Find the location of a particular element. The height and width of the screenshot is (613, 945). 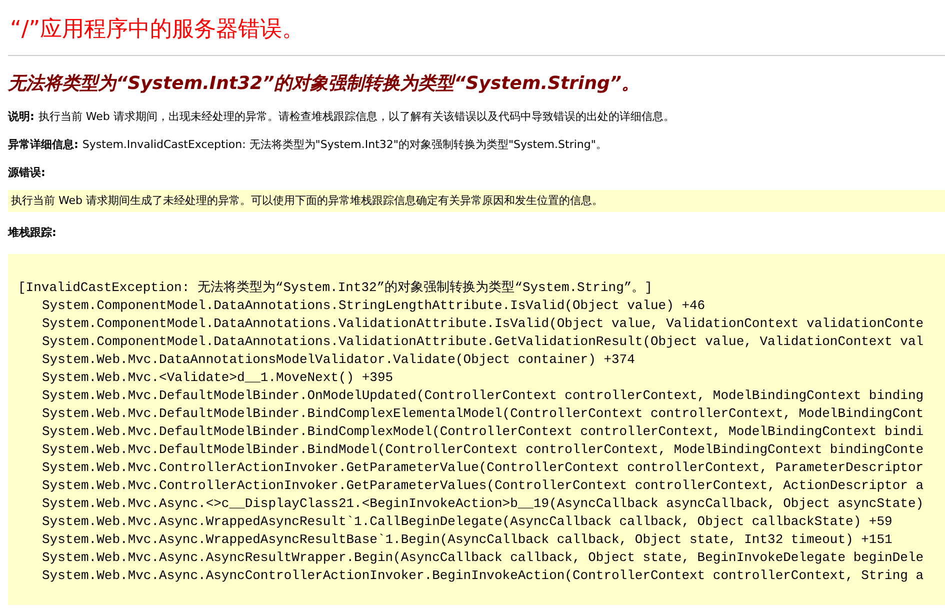

stack-trace-line: System.Web.Mvc.Async.<>c__DisplayClass21.<BeginInvokeAction>b__19(AsyncCallback asyncCallback, Object asyncState) is located at coordinates (483, 504).